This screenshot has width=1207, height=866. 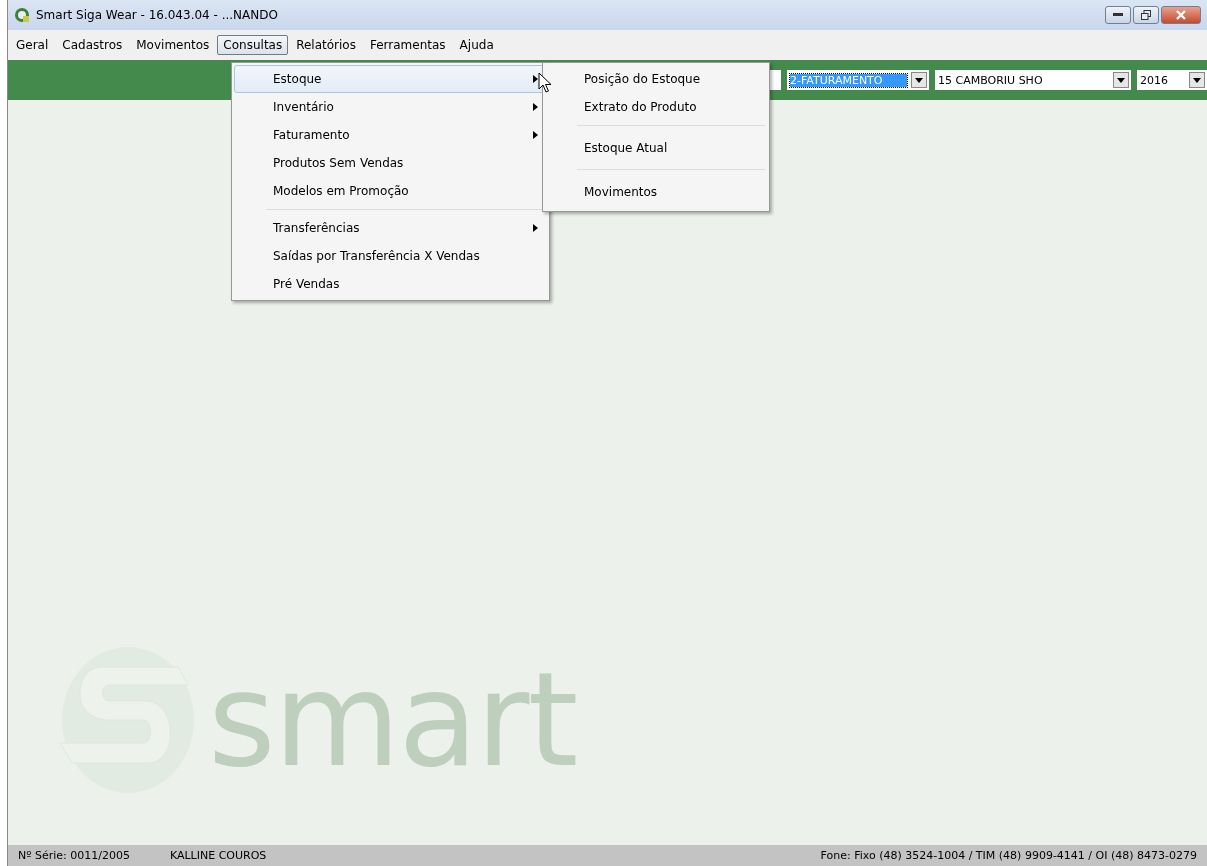 I want to click on menu-item: Geral, so click(x=32, y=45).